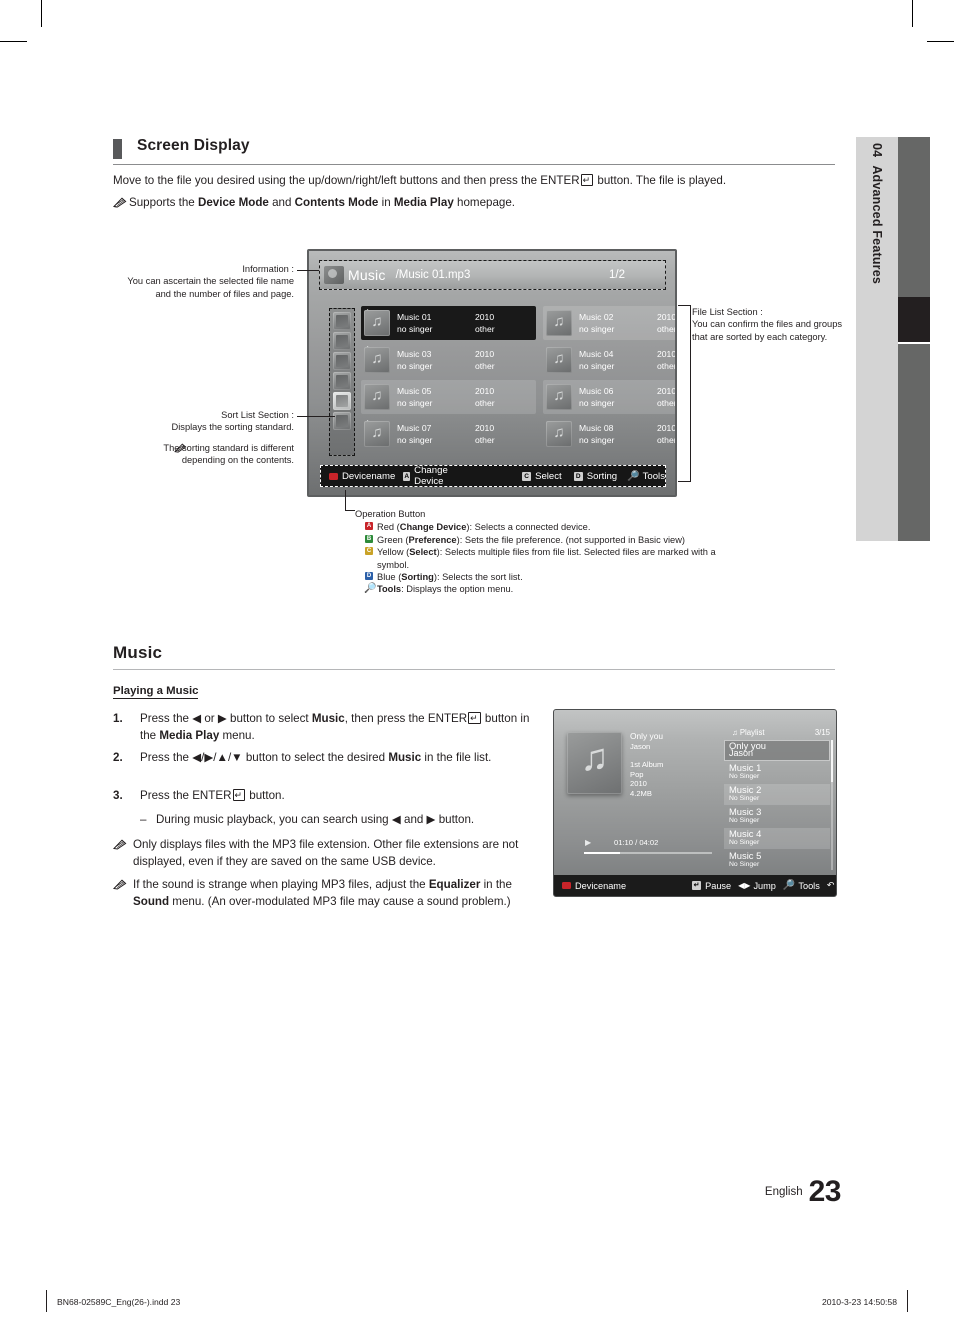 The image size is (954, 1321). What do you see at coordinates (448, 360) in the screenshot?
I see `file-list-item: ✓ Music 03 no singer 2010 other` at bounding box center [448, 360].